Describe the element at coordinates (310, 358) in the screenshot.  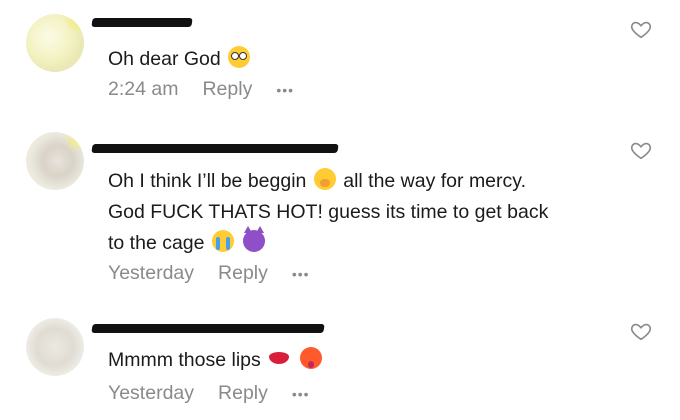
I see `hot-face-emoji` at that location.